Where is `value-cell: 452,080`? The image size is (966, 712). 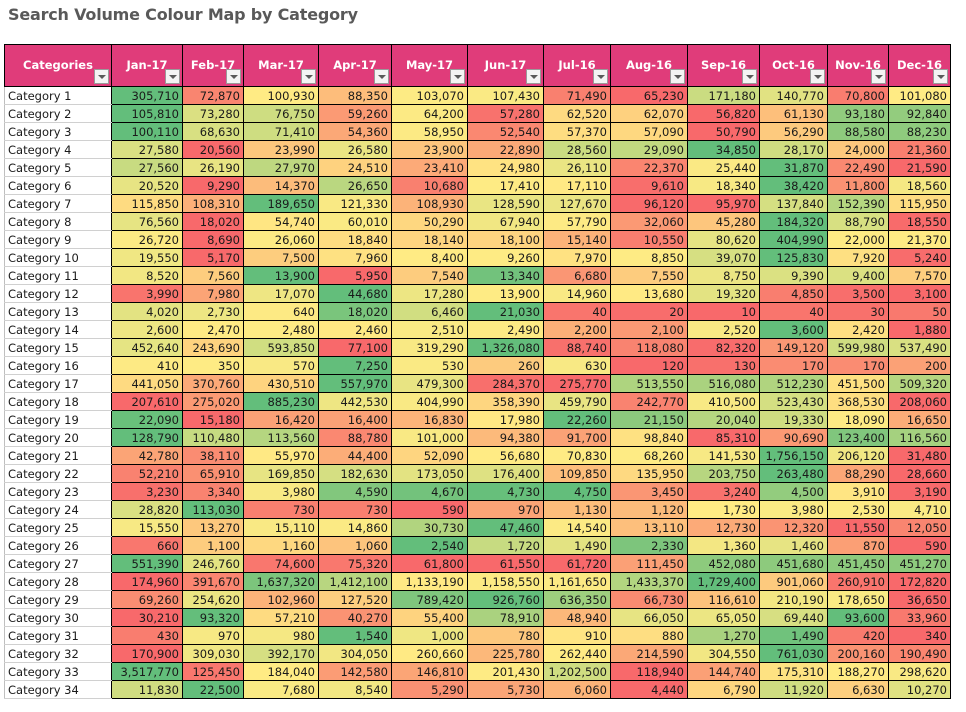
value-cell: 452,080 is located at coordinates (723, 563).